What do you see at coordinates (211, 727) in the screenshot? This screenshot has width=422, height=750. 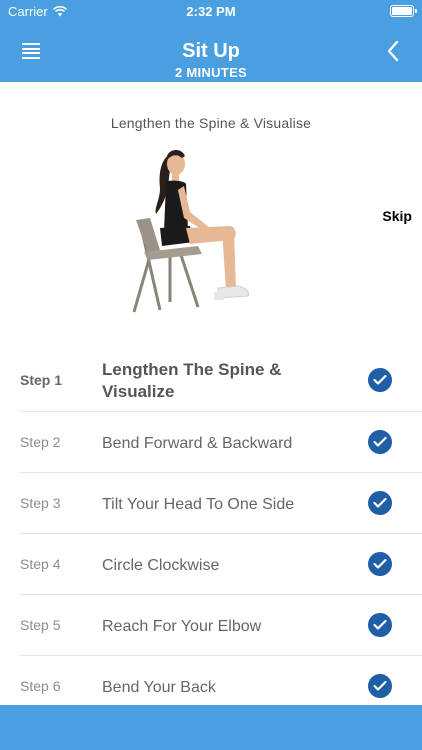 I see `bottom-bar` at bounding box center [211, 727].